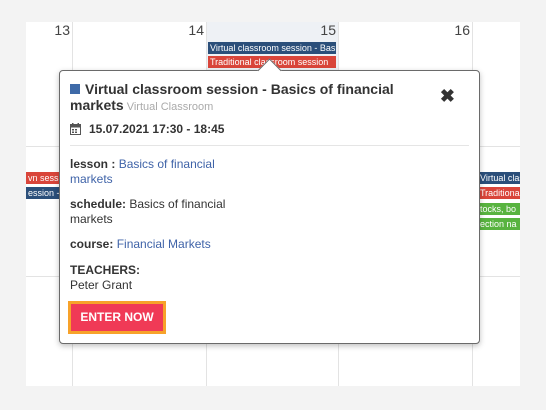 This screenshot has height=410, width=546. Describe the element at coordinates (75, 89) in the screenshot. I see `event-color-swatch` at that location.